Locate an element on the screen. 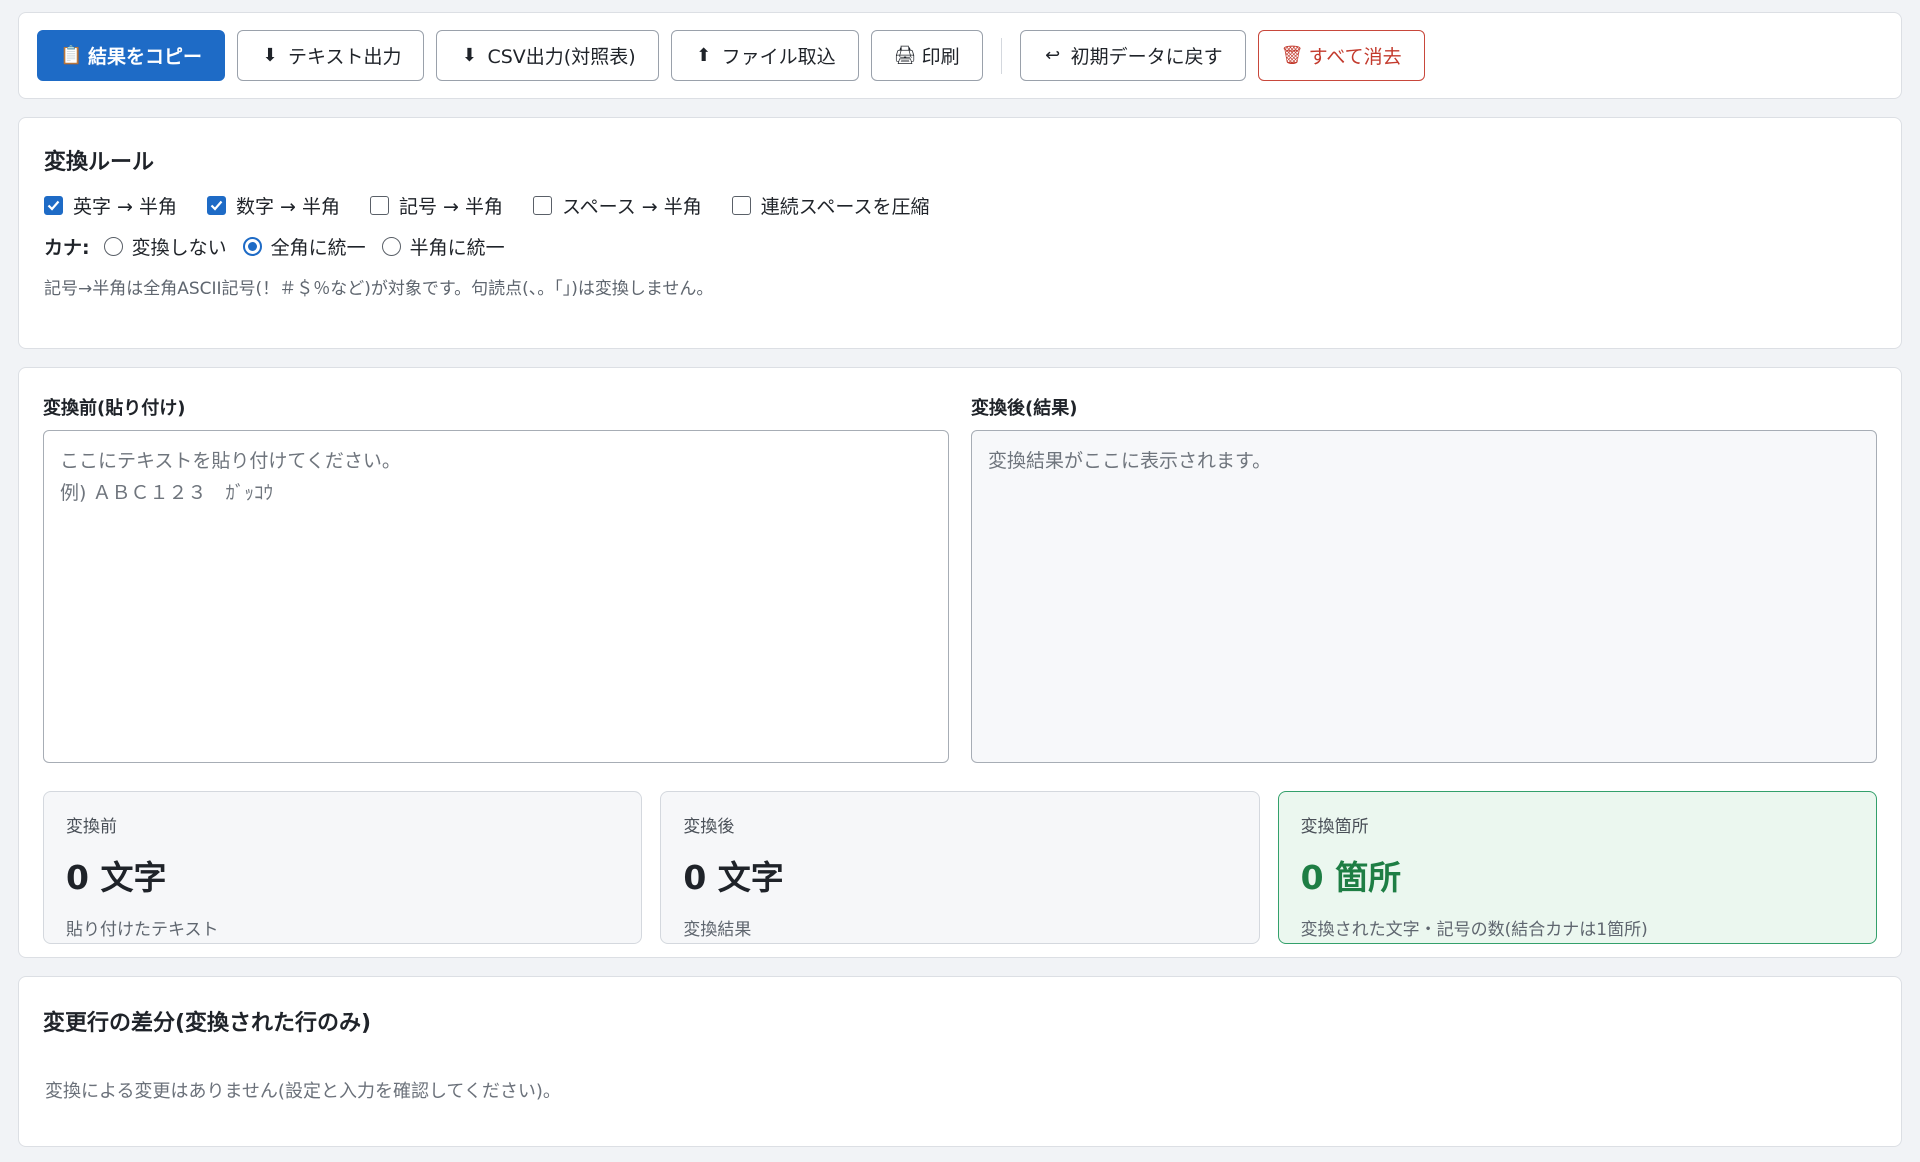 The width and height of the screenshot is (1920, 1162). kana-fullwidth-label: 全角に統一 is located at coordinates (318, 248).